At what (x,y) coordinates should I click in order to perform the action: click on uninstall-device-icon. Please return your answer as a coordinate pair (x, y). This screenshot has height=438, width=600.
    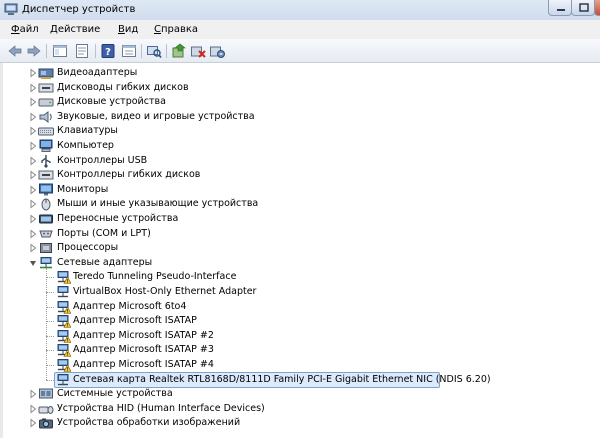
    Looking at the image, I should click on (217, 51).